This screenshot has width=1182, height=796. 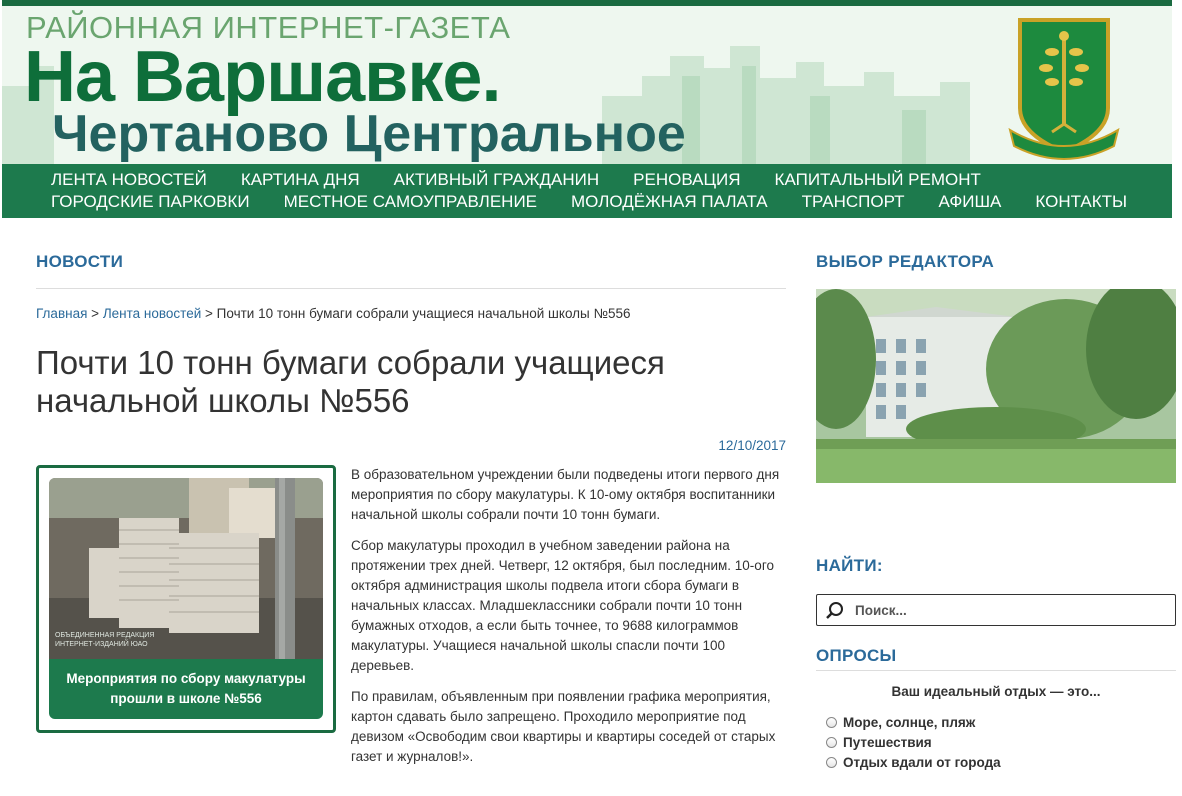 I want to click on editor-choice-photo, so click(x=996, y=386).